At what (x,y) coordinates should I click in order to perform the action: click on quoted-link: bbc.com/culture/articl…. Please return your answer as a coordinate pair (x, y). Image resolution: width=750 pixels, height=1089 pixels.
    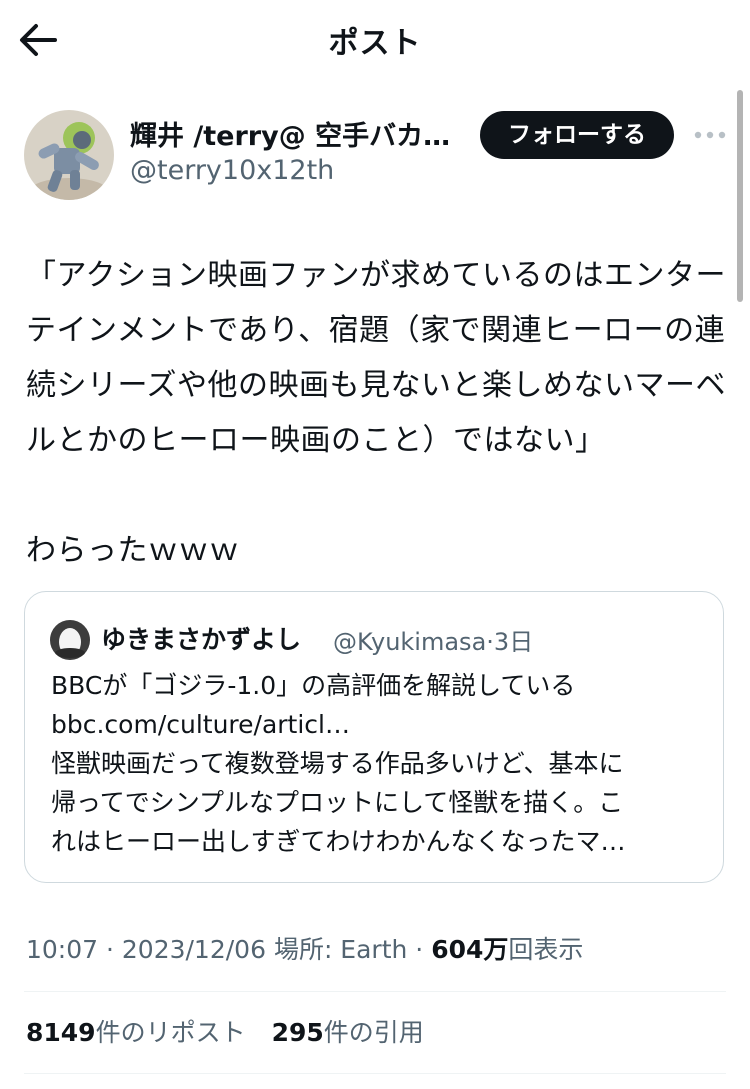
    Looking at the image, I should click on (381, 724).